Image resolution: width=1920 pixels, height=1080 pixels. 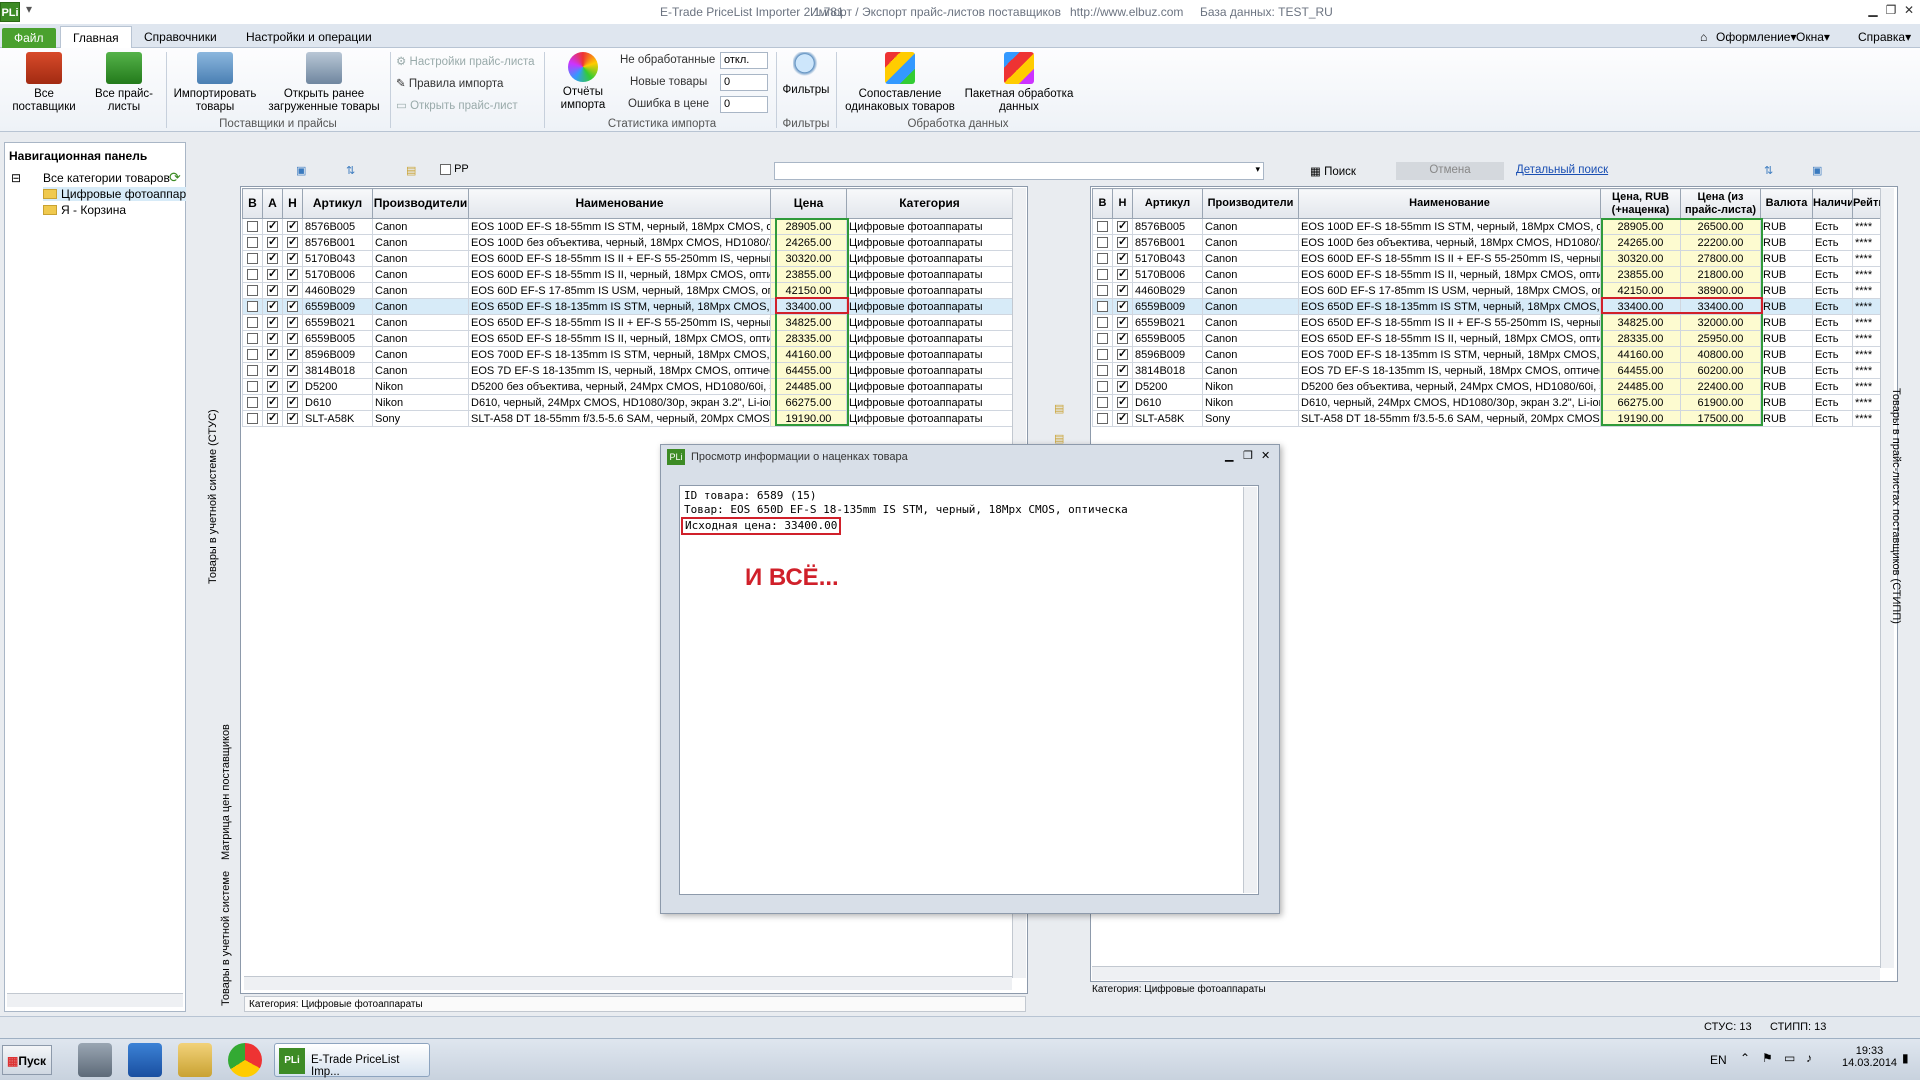 I want to click on dialog-minimize-icon: ▁, so click(x=1229, y=455).